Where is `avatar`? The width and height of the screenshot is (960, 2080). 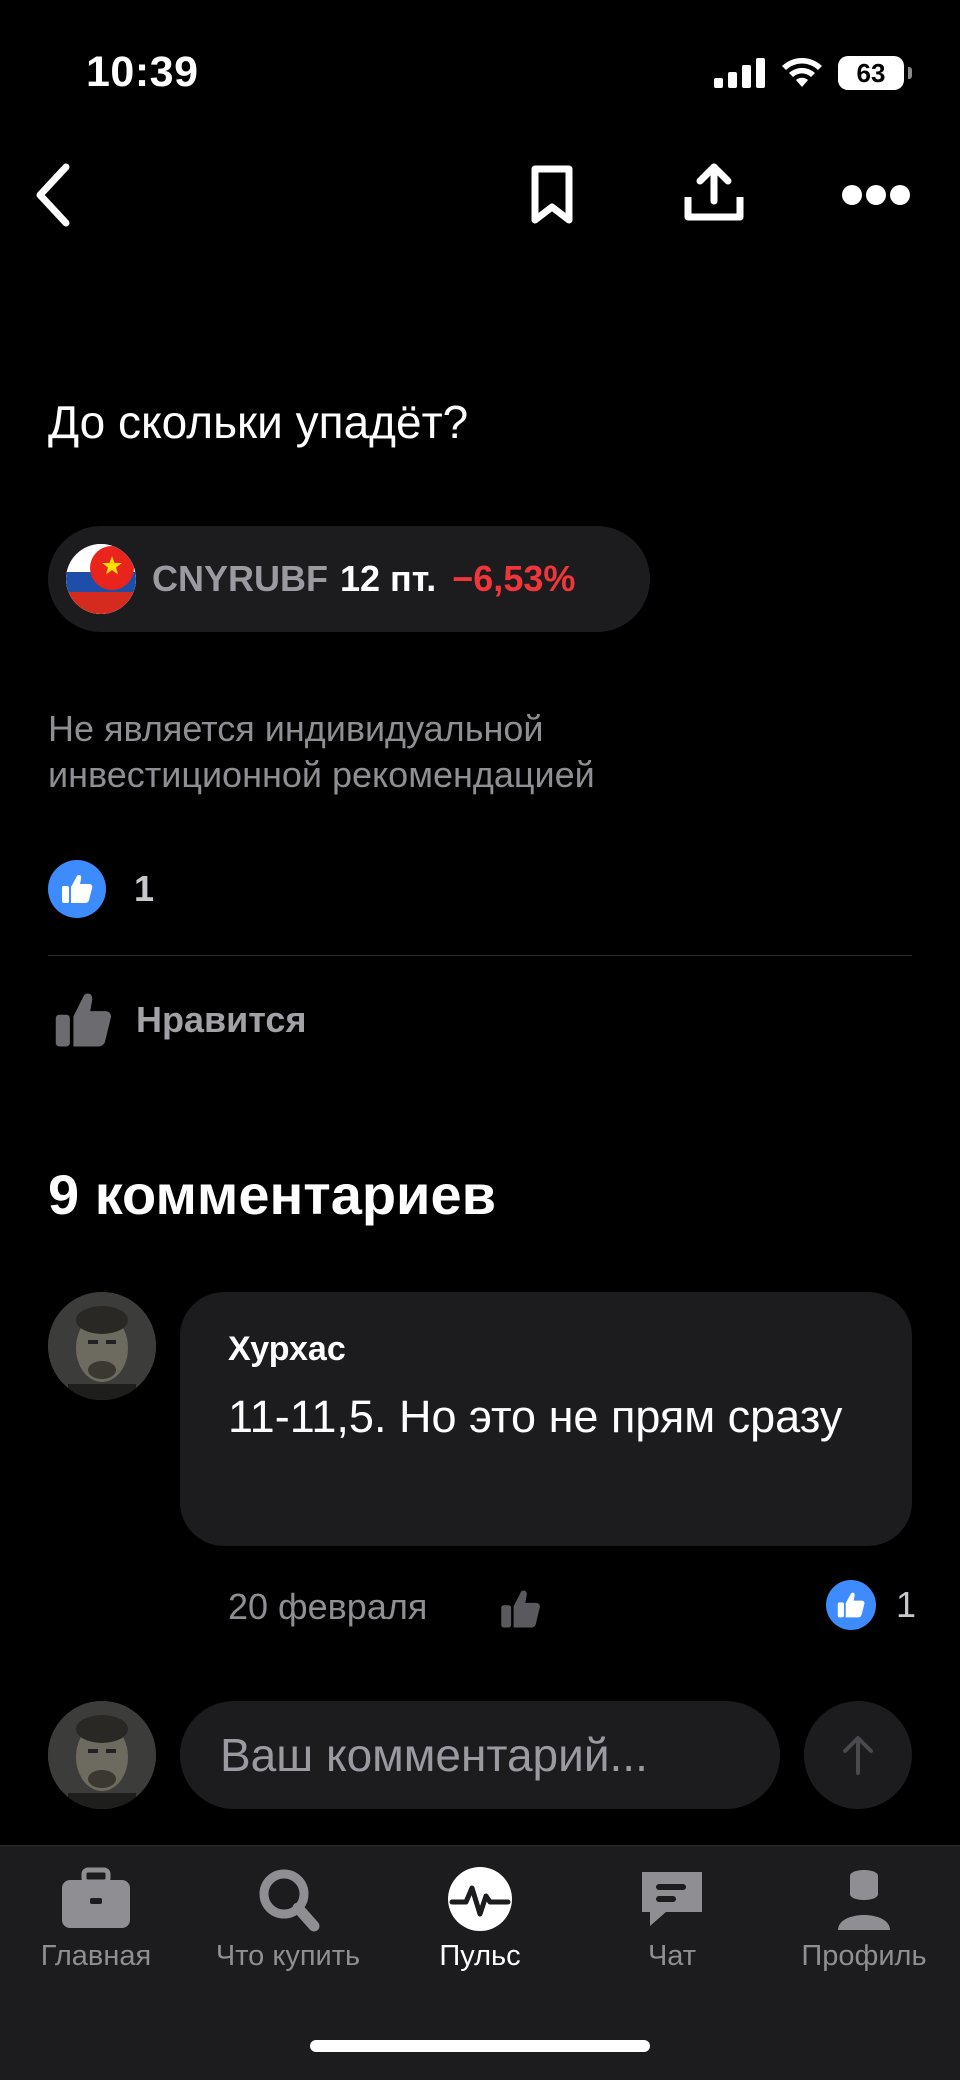 avatar is located at coordinates (102, 1346).